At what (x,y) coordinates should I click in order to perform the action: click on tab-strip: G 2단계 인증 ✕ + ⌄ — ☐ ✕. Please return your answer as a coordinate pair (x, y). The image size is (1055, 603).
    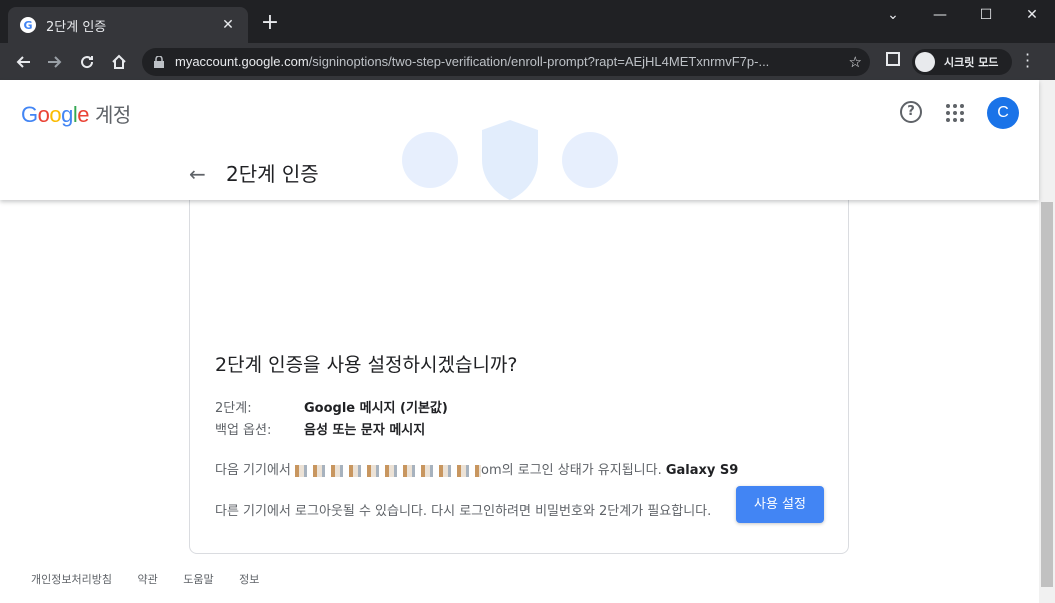
    Looking at the image, I should click on (527, 21).